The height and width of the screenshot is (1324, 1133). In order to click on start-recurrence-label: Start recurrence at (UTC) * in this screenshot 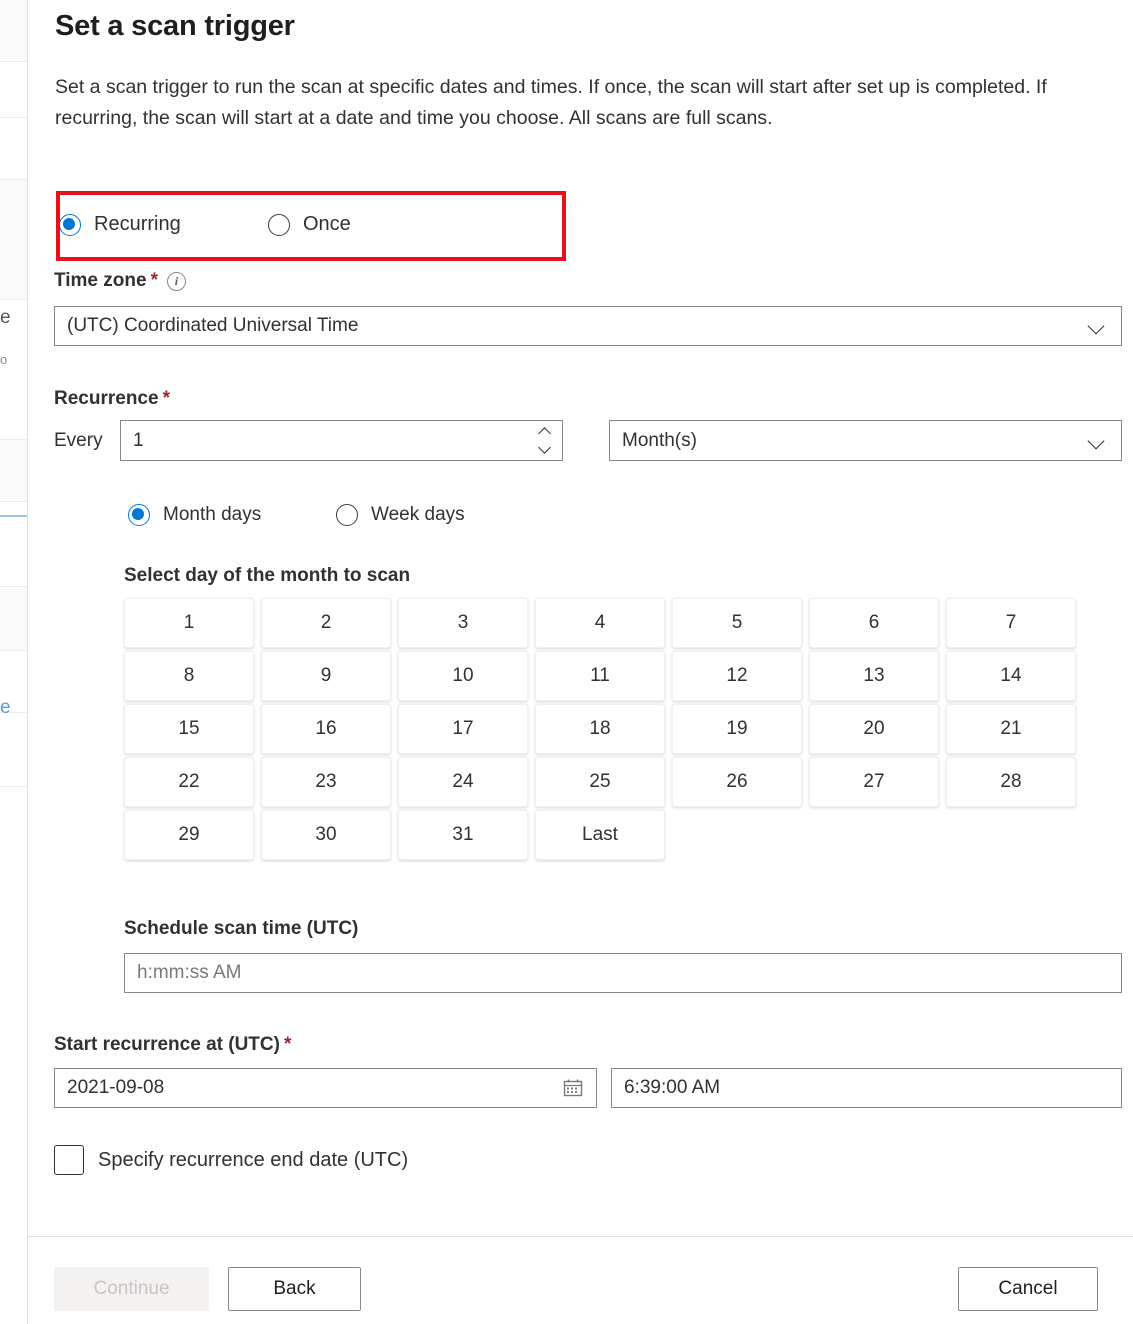, I will do `click(172, 1045)`.